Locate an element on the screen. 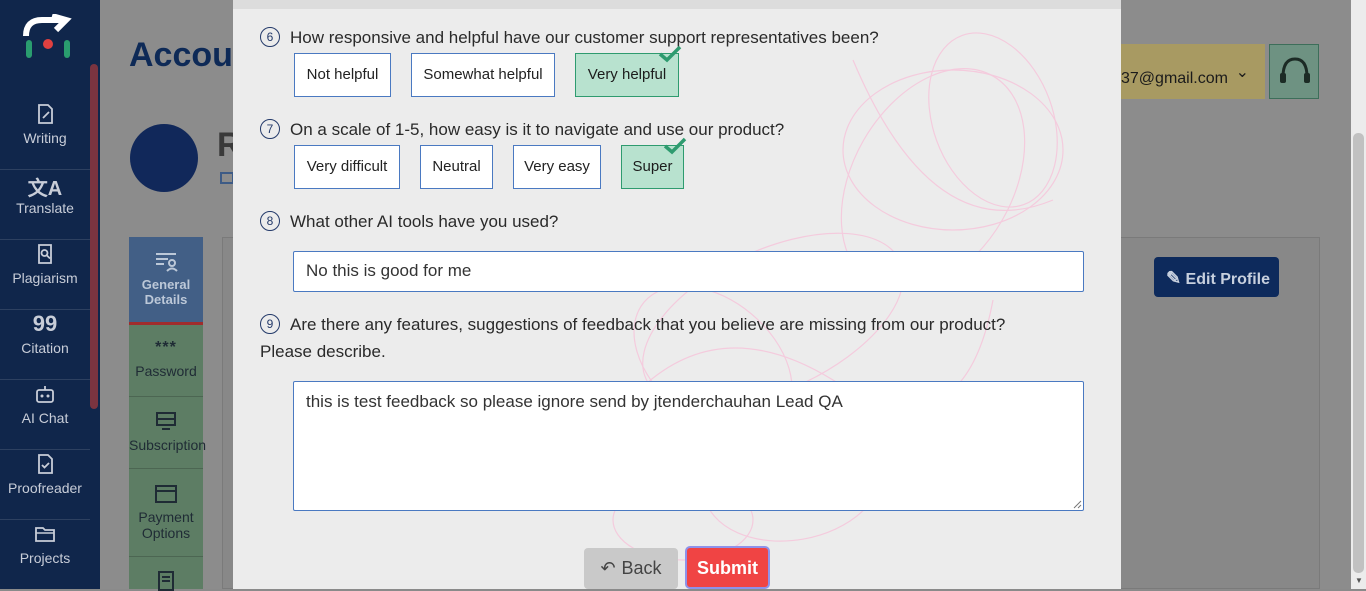 Image resolution: width=1366 pixels, height=591 pixels. undo-arrow-icon: ↶ is located at coordinates (608, 568).